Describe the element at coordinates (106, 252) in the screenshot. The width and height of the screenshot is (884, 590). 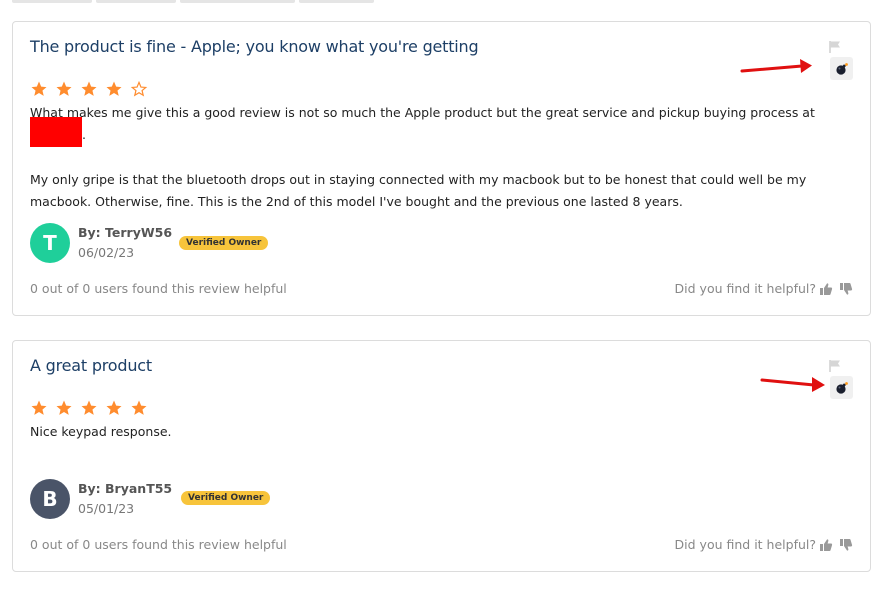
I see `review-date: 06/02/23` at that location.